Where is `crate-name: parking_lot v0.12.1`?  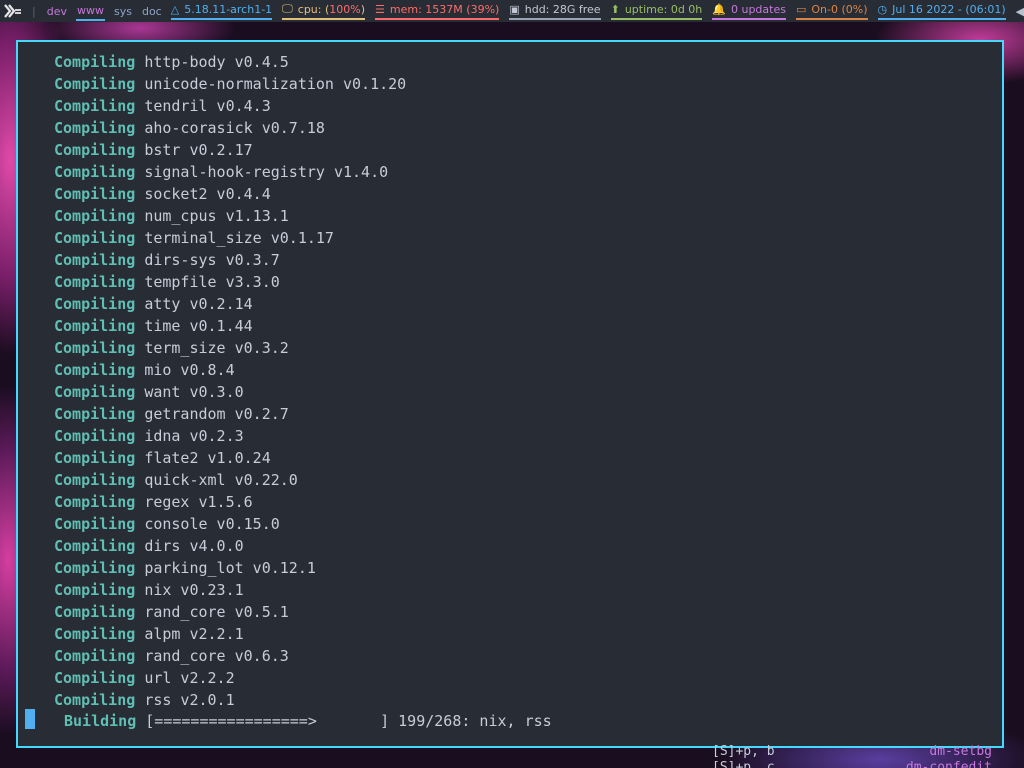
crate-name: parking_lot v0.12.1 is located at coordinates (230, 568).